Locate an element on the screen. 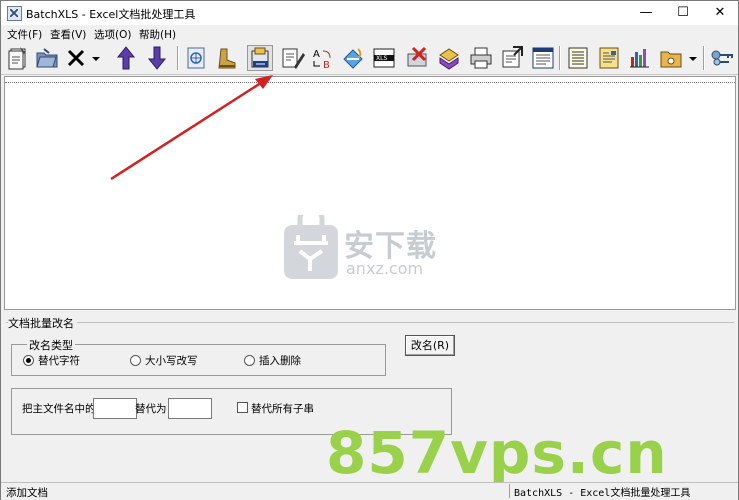  panel-title: 文档批量改名 is located at coordinates (42, 323).